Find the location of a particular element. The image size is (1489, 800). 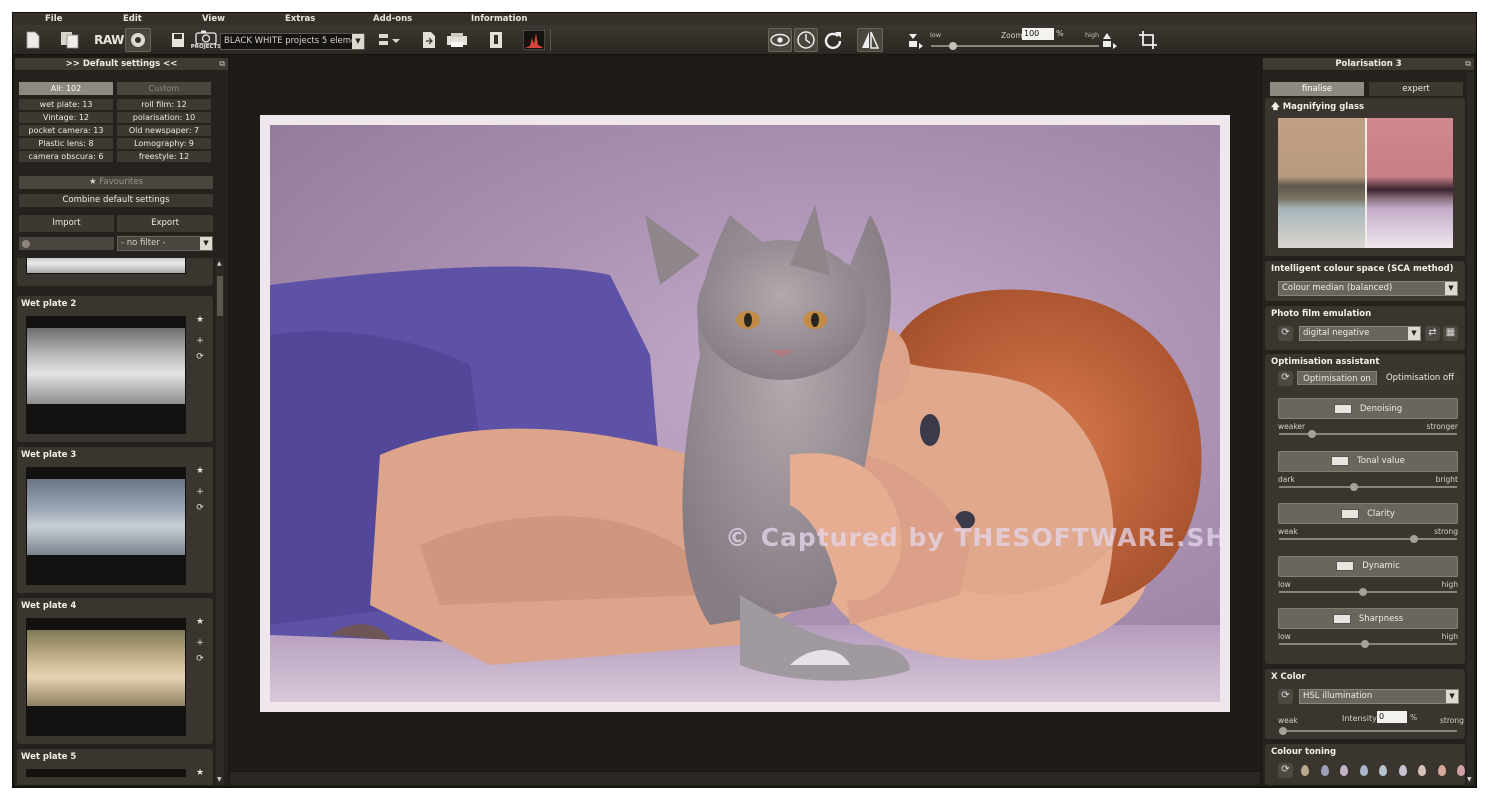

preset-list-scrollbar: ▲ ▼ is located at coordinates (220, 521).